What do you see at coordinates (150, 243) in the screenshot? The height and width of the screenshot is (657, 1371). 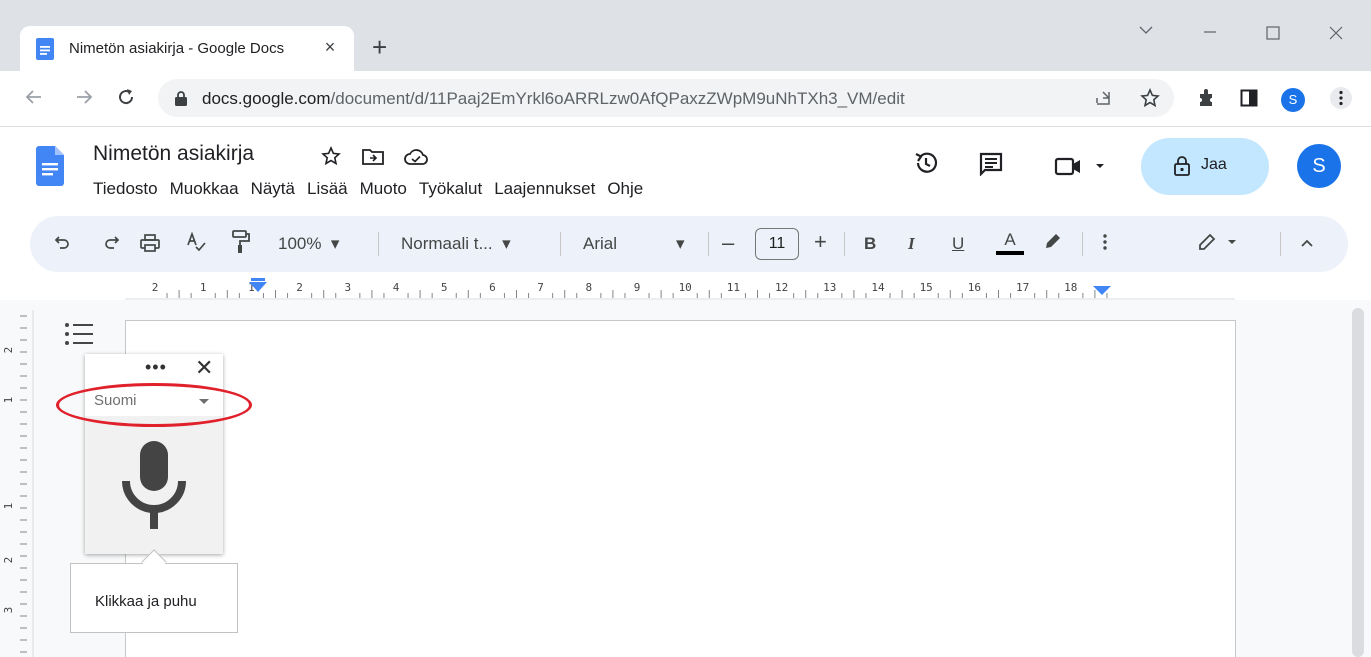 I see `print-icon` at bounding box center [150, 243].